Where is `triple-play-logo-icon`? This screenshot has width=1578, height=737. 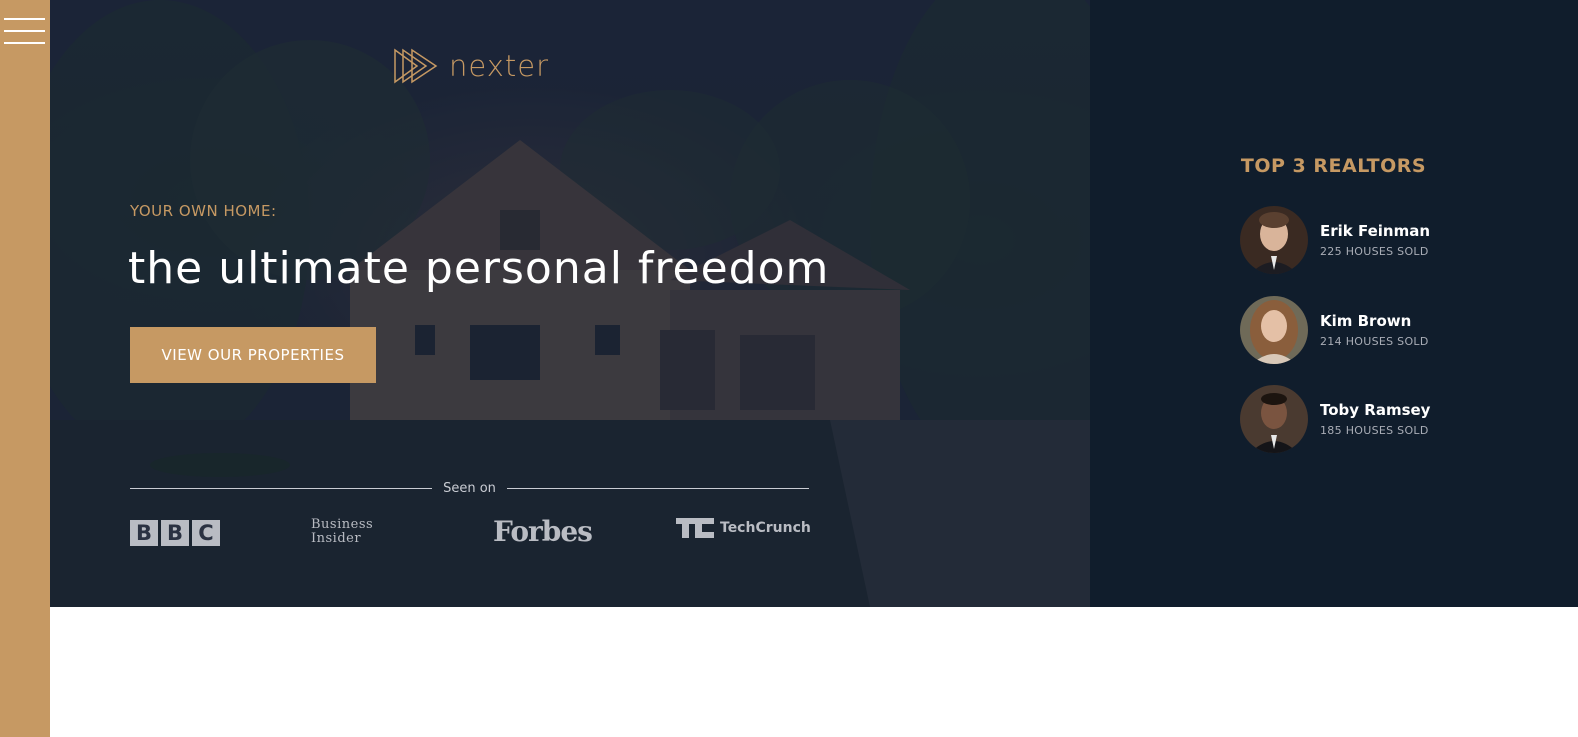
triple-play-logo-icon is located at coordinates (416, 66).